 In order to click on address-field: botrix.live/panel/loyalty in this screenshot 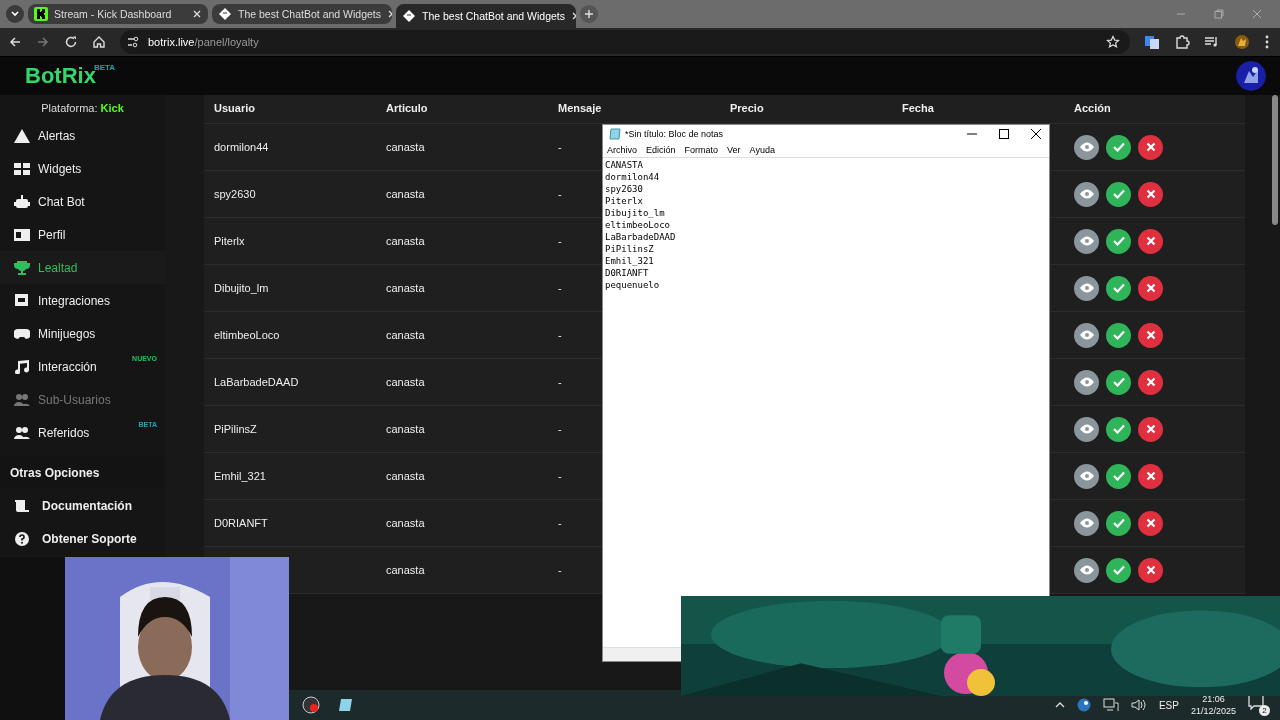, I will do `click(625, 42)`.